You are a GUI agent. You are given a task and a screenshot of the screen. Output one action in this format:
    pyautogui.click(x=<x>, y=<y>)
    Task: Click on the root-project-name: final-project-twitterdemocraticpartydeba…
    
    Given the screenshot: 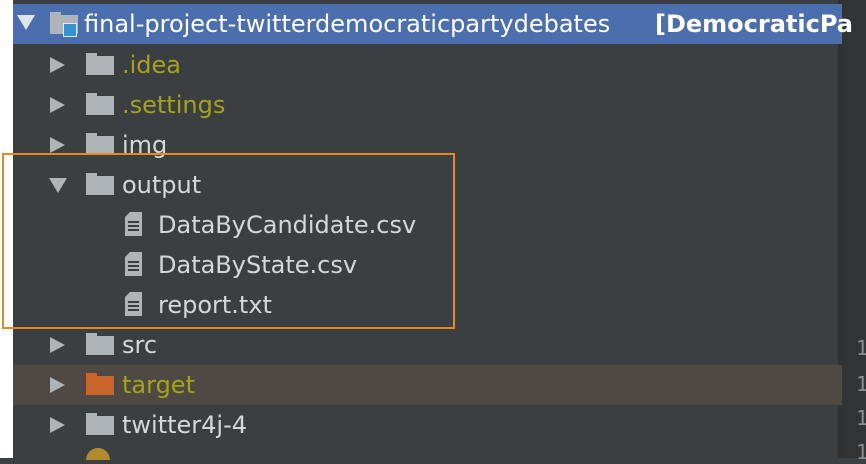 What is the action you would take?
    pyautogui.click(x=347, y=24)
    